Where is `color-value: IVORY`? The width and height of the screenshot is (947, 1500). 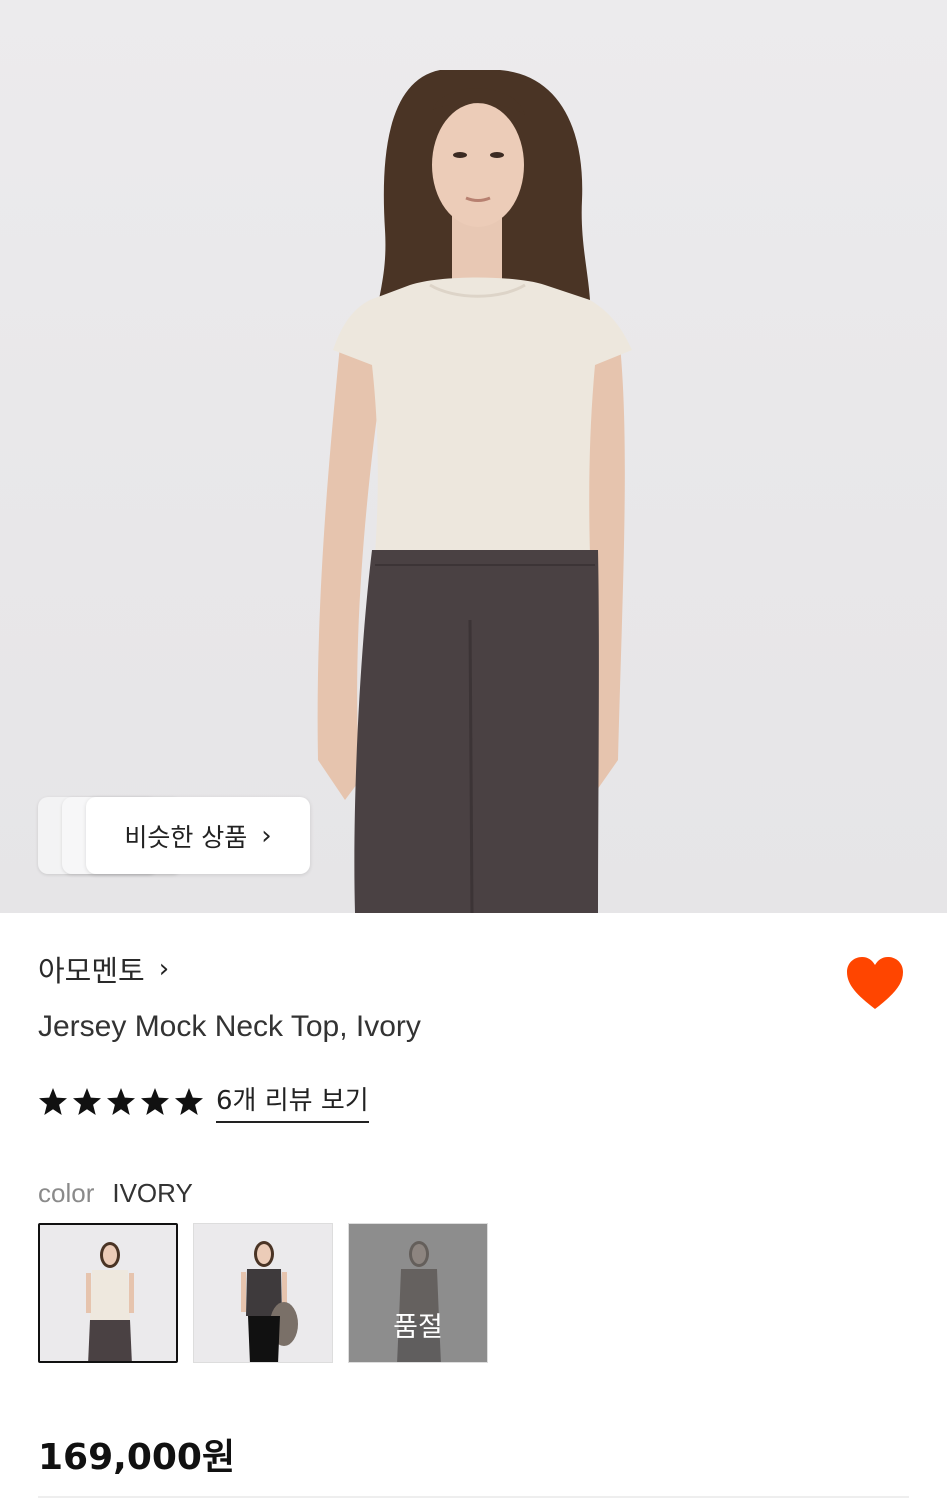 color-value: IVORY is located at coordinates (152, 1193).